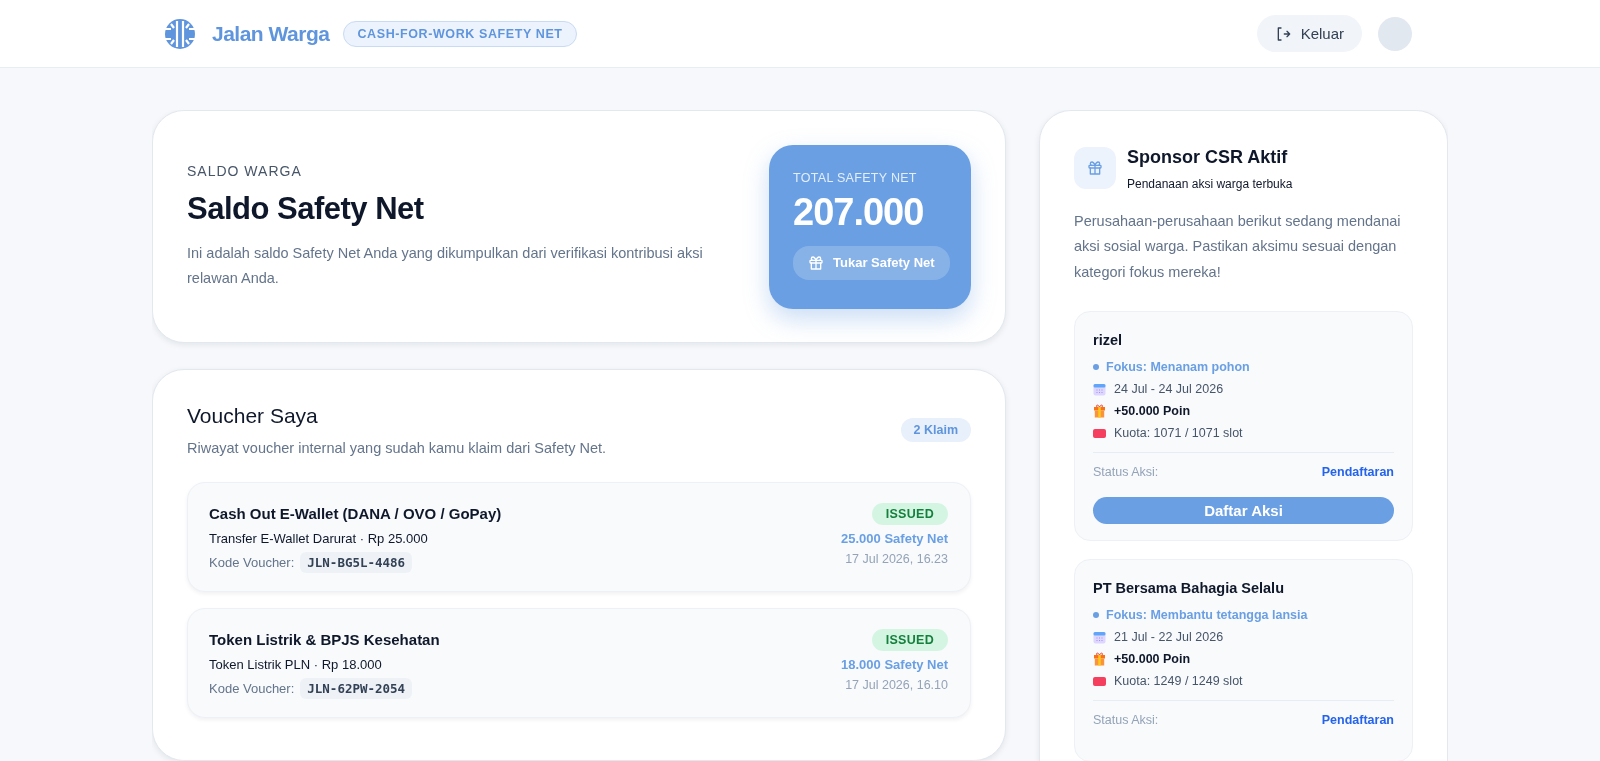 The height and width of the screenshot is (761, 1600). I want to click on focus-label: Fokus: Membantu tetangga lansia, so click(1207, 615).